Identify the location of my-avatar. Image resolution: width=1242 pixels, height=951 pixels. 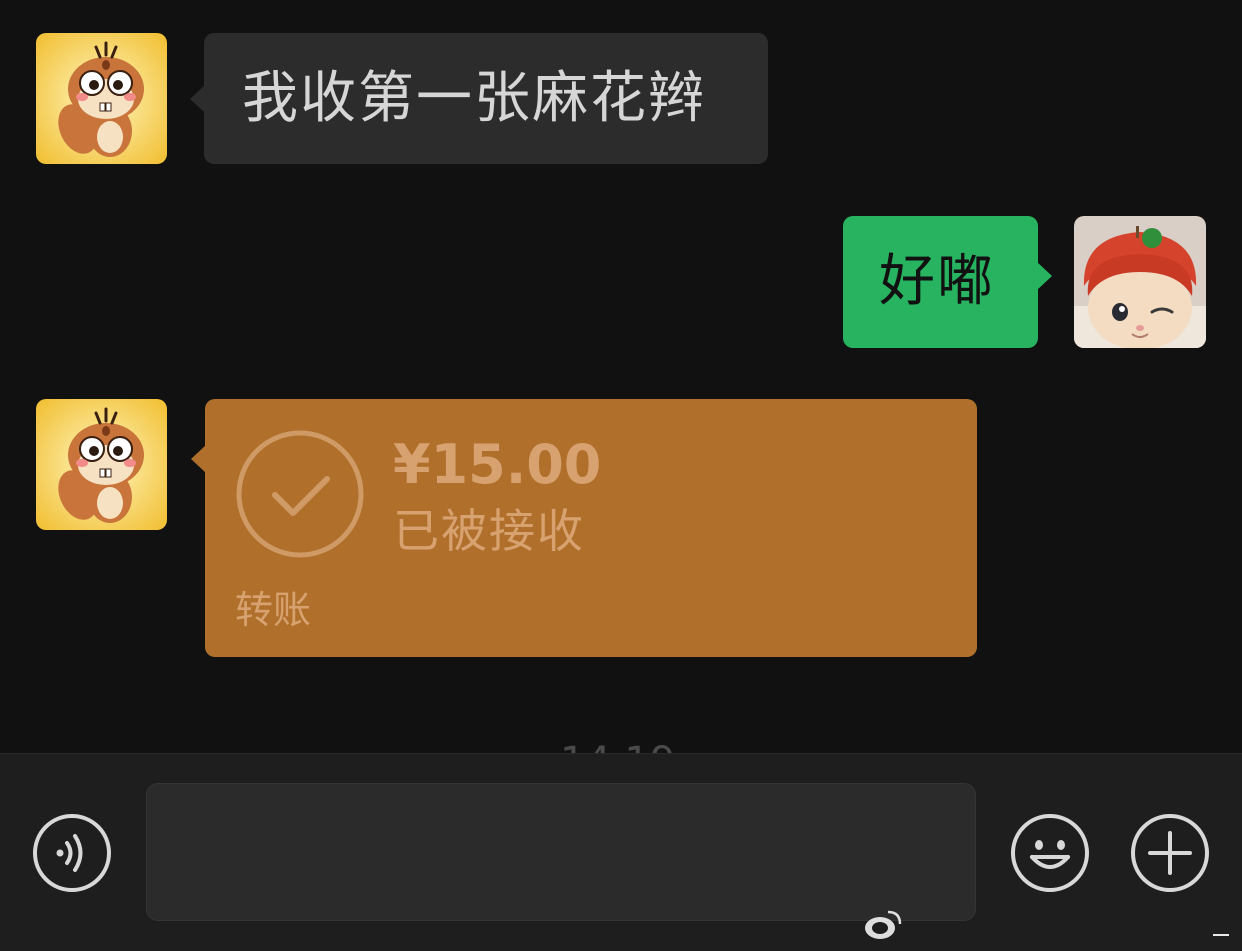
(1140, 282).